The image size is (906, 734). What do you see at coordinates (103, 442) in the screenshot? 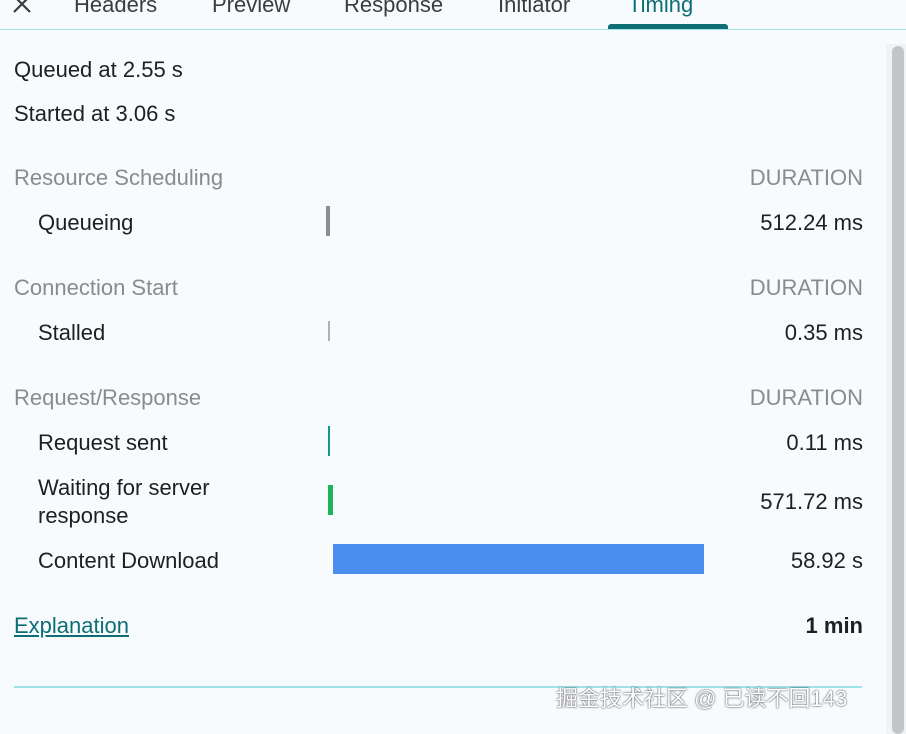
I see `row-label-request-sent: Request sent` at bounding box center [103, 442].